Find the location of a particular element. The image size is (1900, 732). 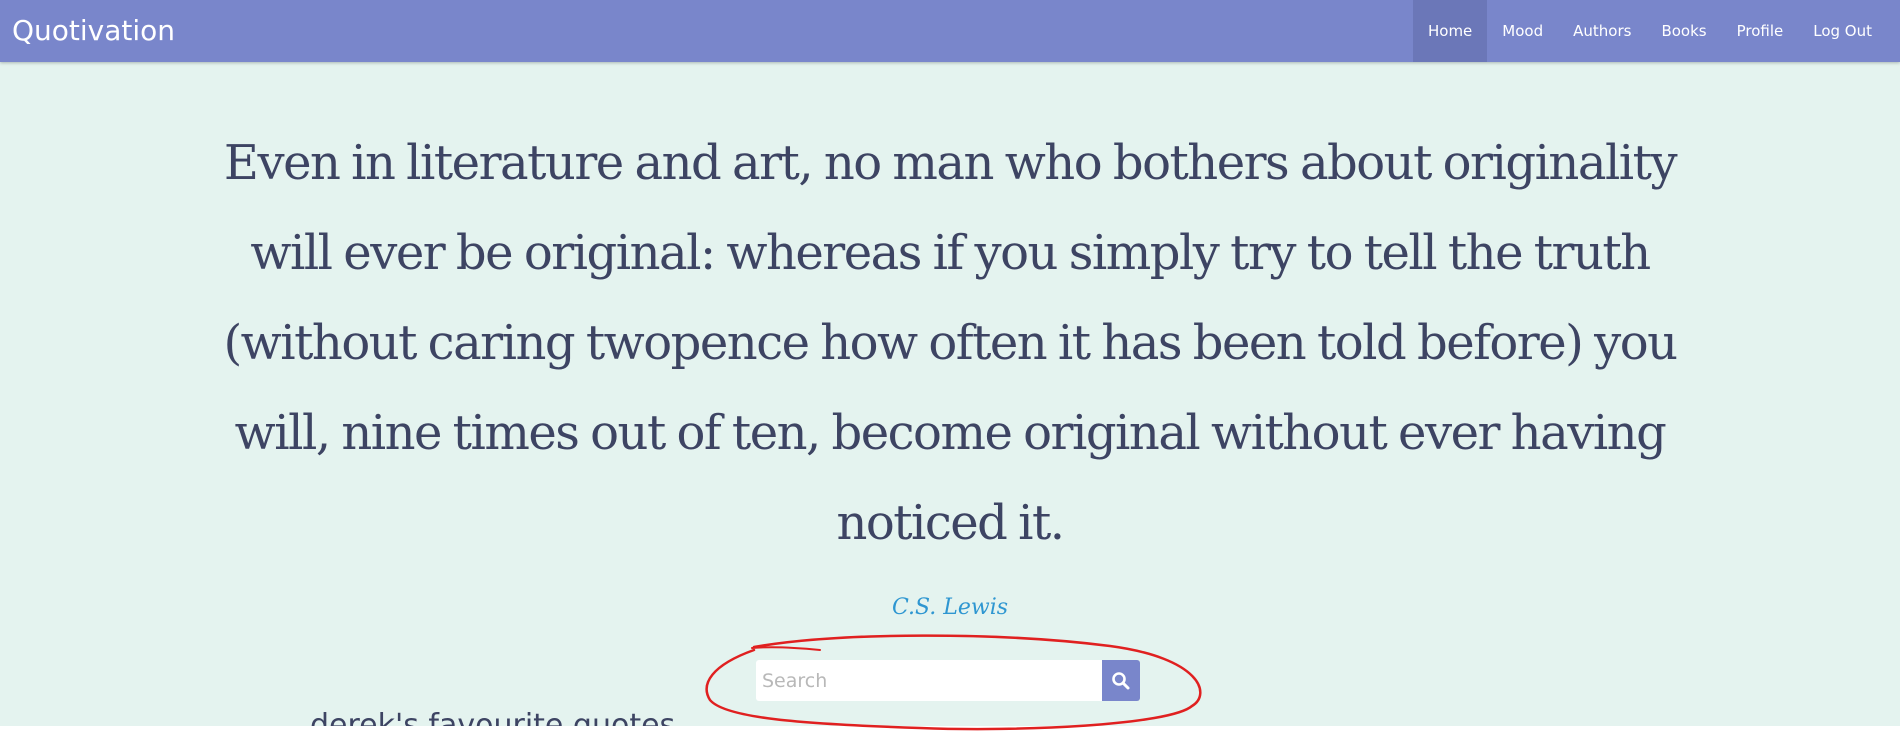

nav-item-mood: Mood is located at coordinates (1522, 31).